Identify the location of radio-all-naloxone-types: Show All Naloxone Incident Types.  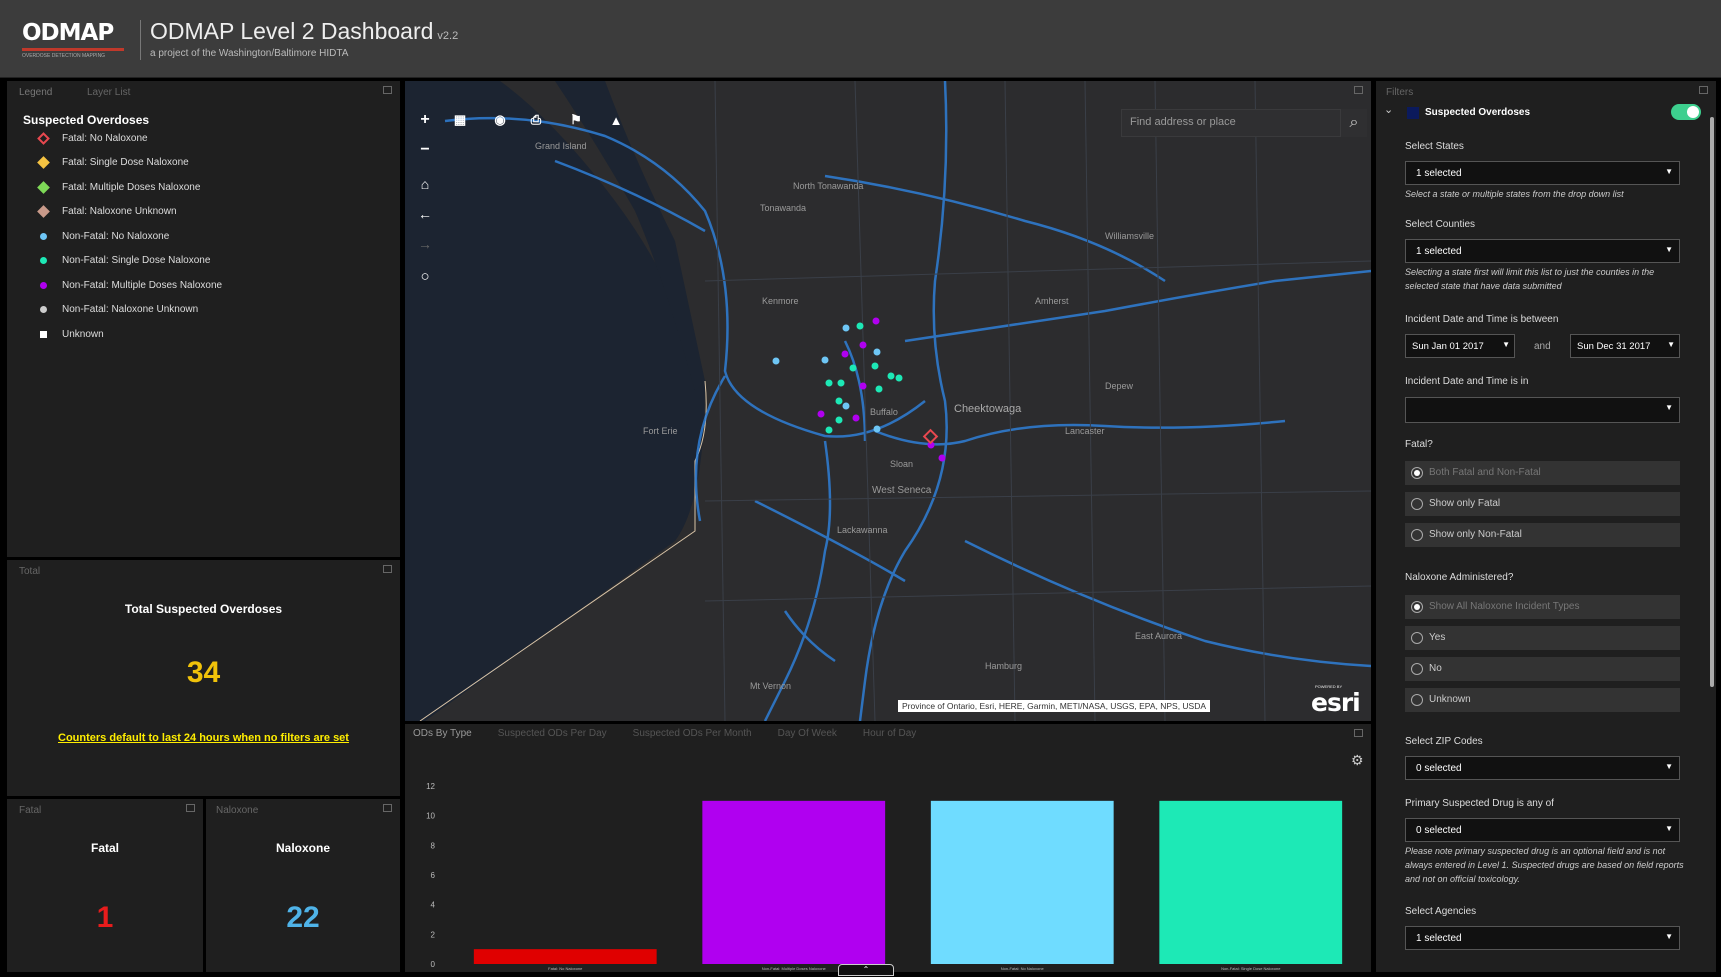
(1542, 607).